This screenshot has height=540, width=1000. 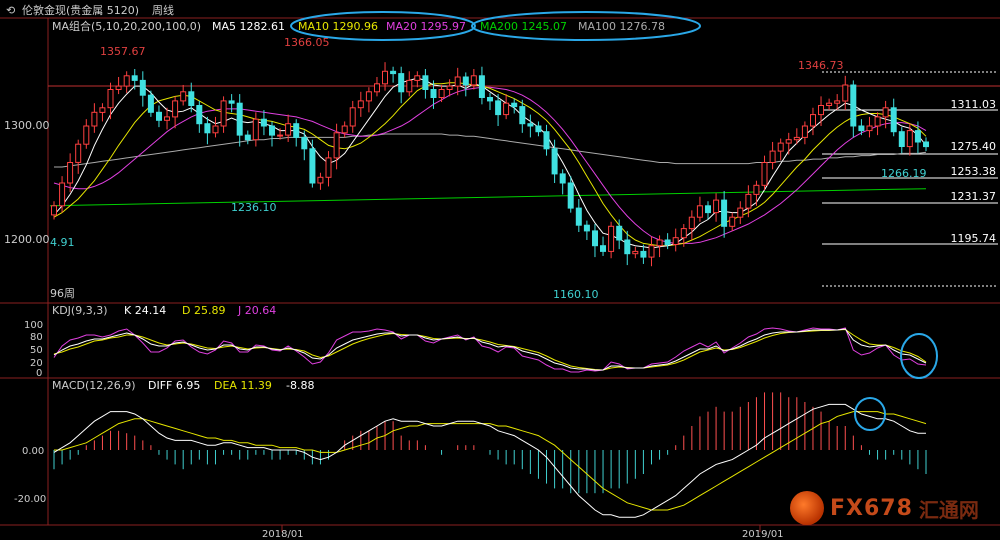 What do you see at coordinates (243, 385) in the screenshot?
I see `macd-dea-value: DEA 11.39` at bounding box center [243, 385].